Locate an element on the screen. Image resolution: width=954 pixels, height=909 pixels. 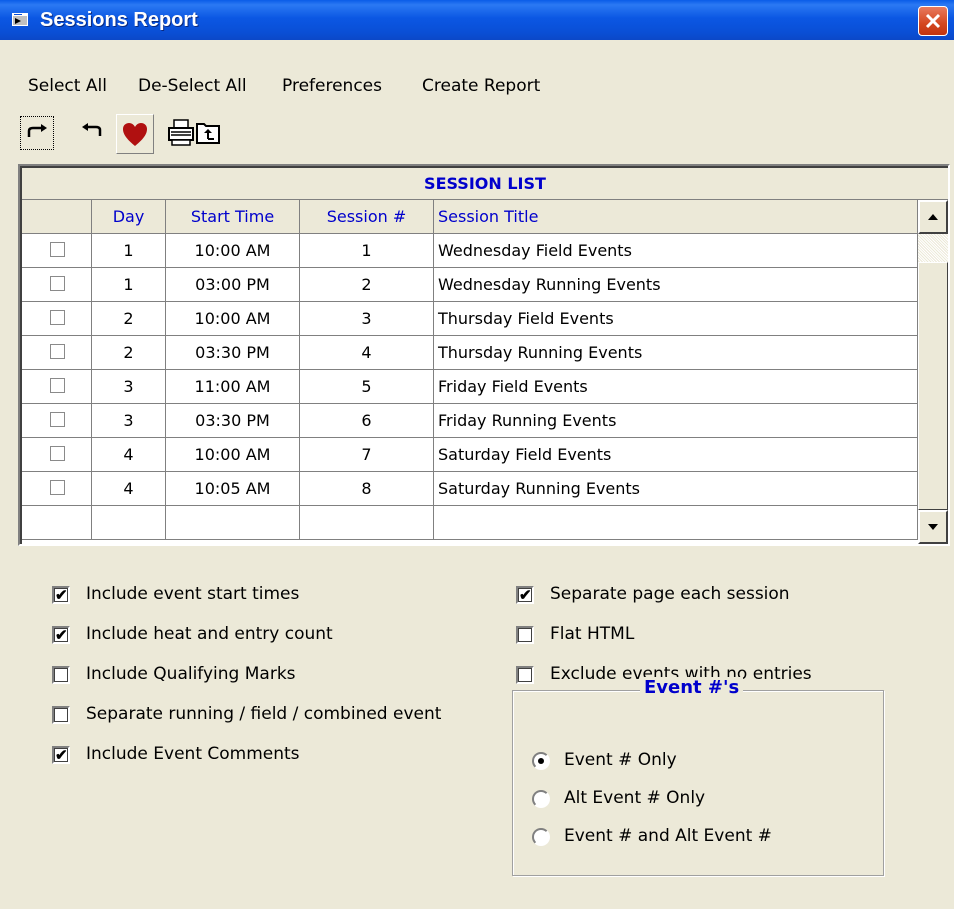
menu-create-report: Create Report is located at coordinates (481, 86).